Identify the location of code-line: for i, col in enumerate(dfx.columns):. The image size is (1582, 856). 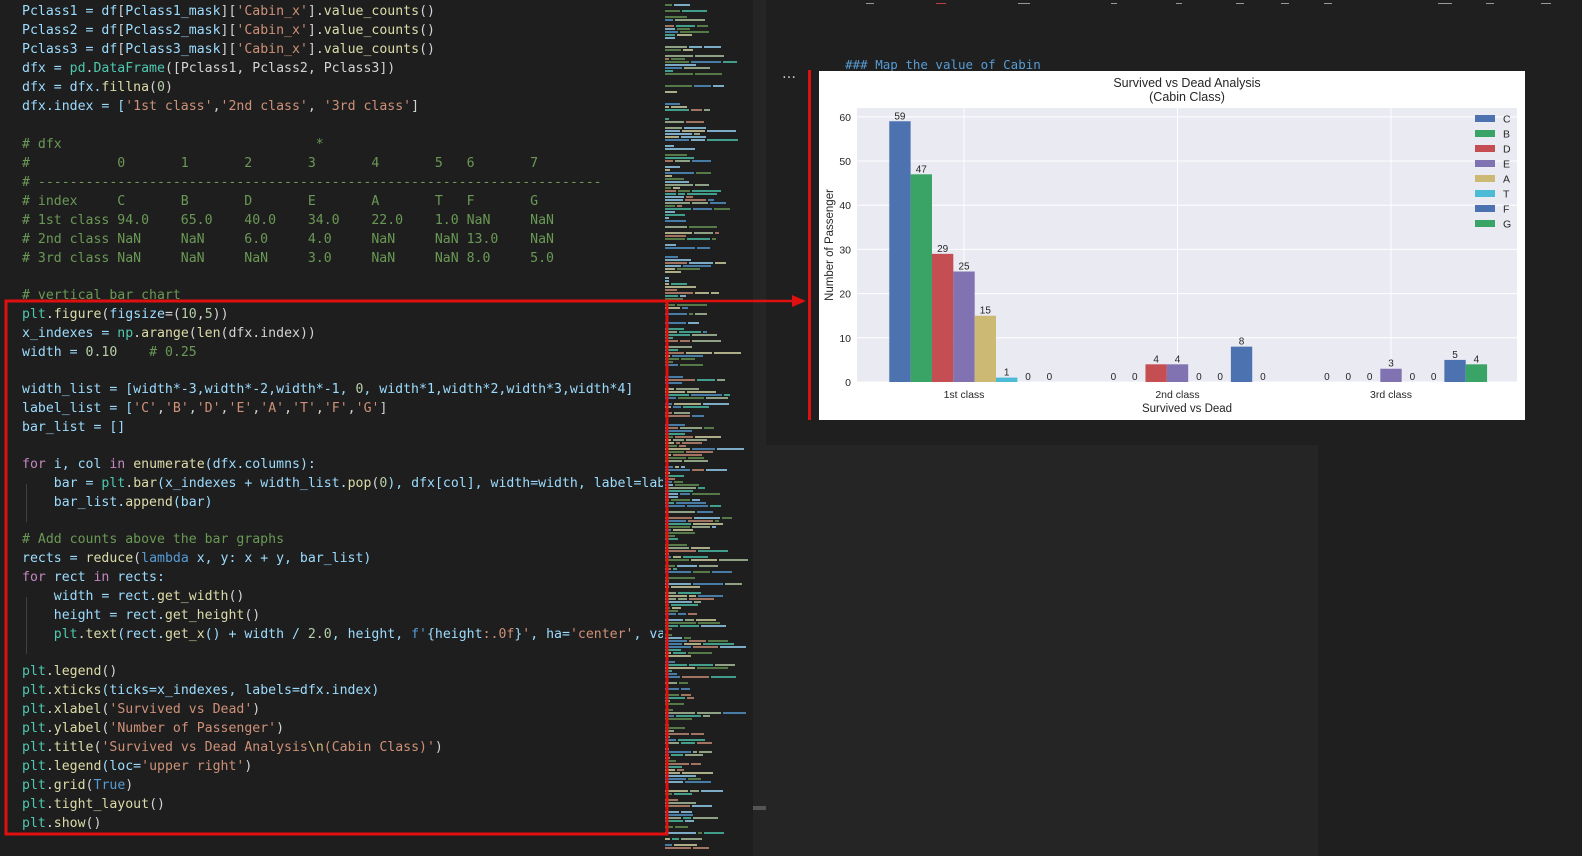
(169, 464).